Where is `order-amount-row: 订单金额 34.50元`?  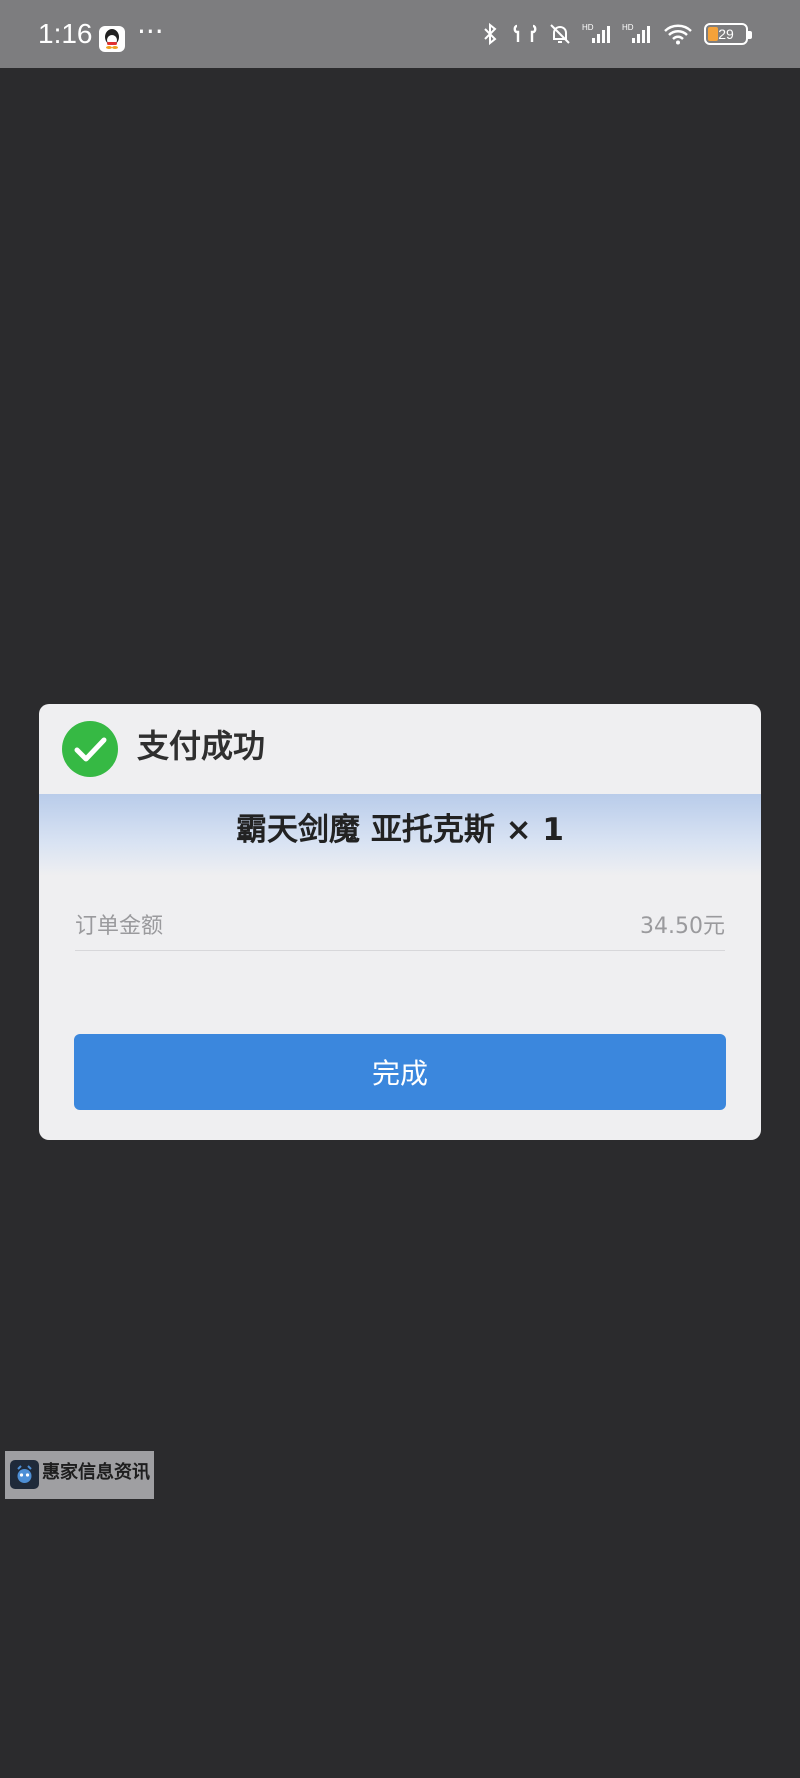 order-amount-row: 订单金额 34.50元 is located at coordinates (400, 924).